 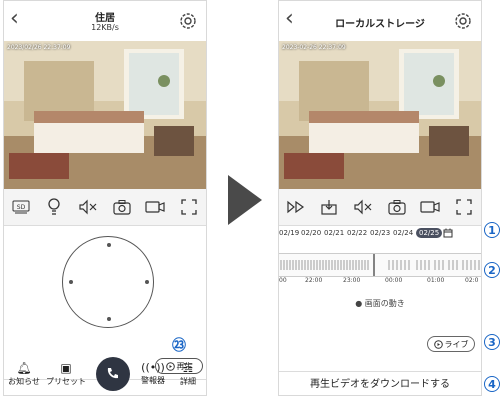 I want to click on screen-title: ローカルストレージ, so click(x=380, y=24).